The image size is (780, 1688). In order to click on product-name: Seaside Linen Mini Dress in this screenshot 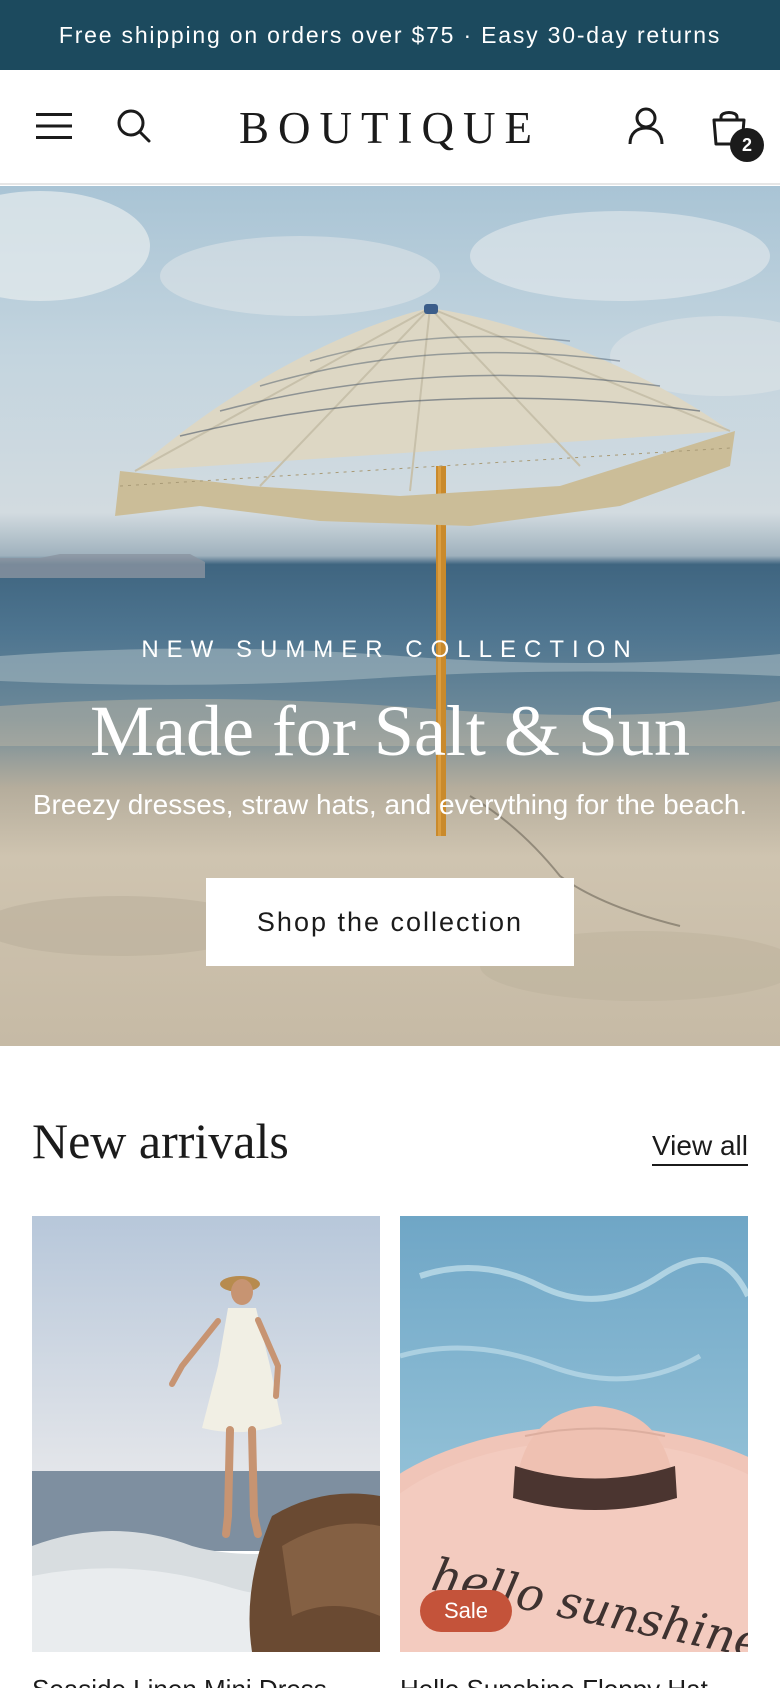, I will do `click(206, 1681)`.